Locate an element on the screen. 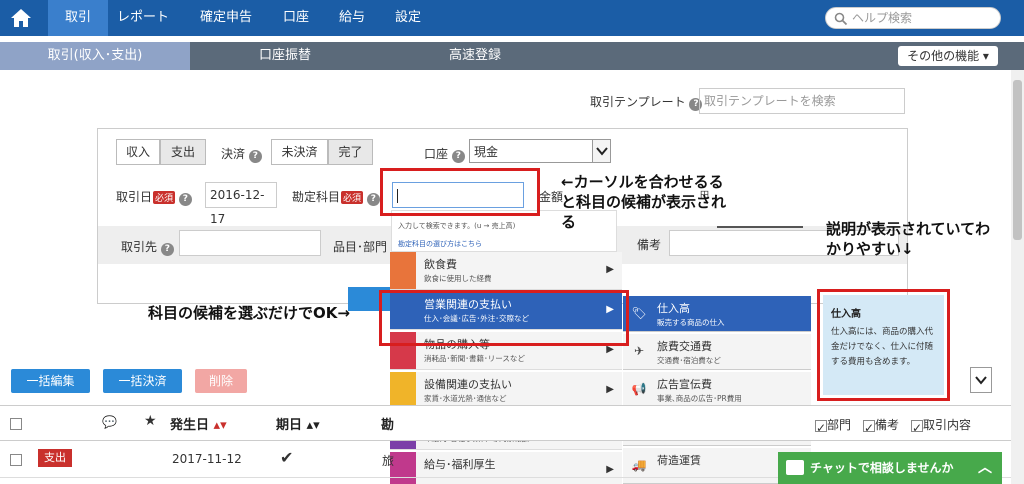 The height and width of the screenshot is (484, 1024). subject-item: 📢 広告宣伝費 事業､商品の広告･PR費用 is located at coordinates (717, 390).